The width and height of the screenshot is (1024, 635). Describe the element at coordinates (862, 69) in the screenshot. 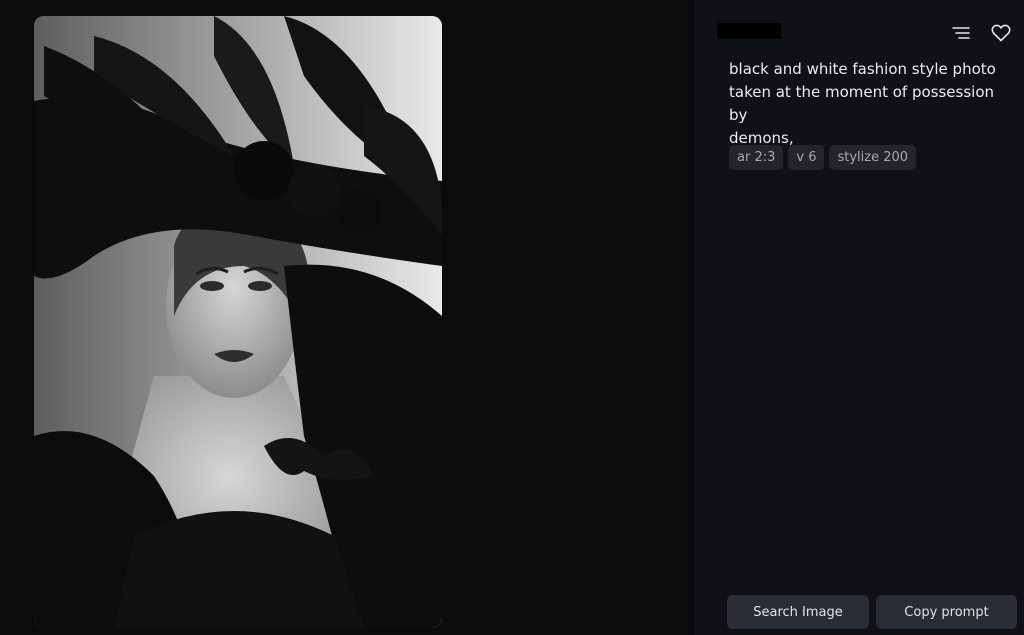

I see `prompt-line: black and white fashion style photo` at that location.